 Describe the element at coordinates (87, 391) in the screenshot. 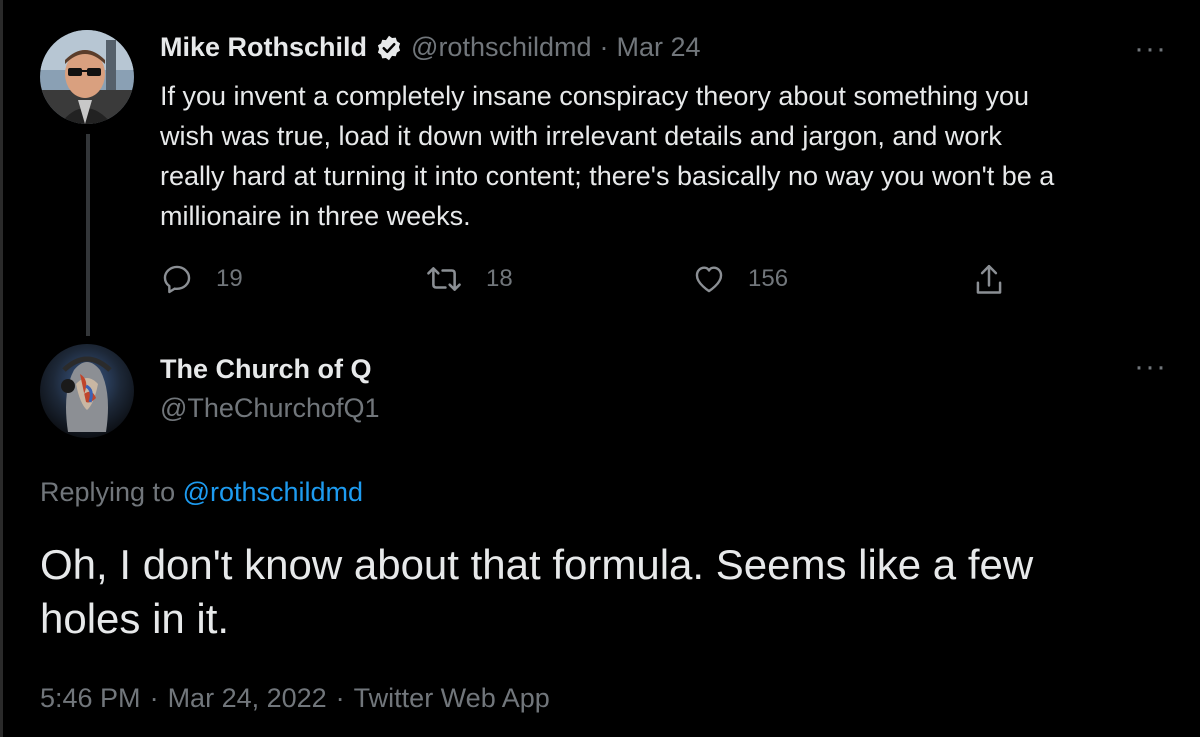

I see `avatar-church-of-q` at that location.